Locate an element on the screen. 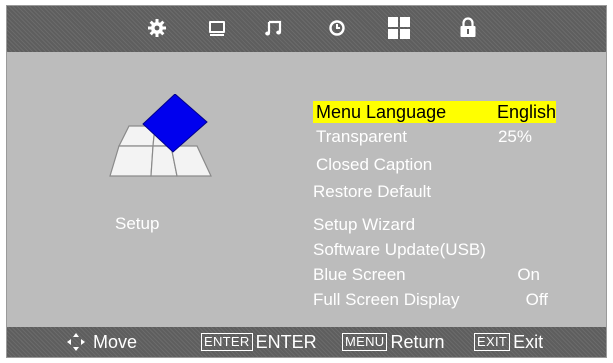 The height and width of the screenshot is (363, 613). tab-lock is located at coordinates (468, 28).